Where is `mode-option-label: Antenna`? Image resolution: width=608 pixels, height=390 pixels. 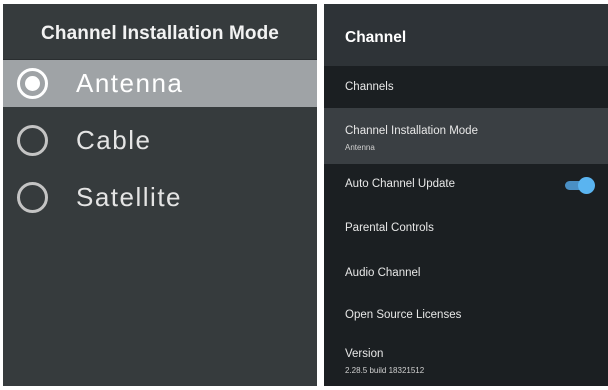
mode-option-label: Antenna is located at coordinates (130, 83).